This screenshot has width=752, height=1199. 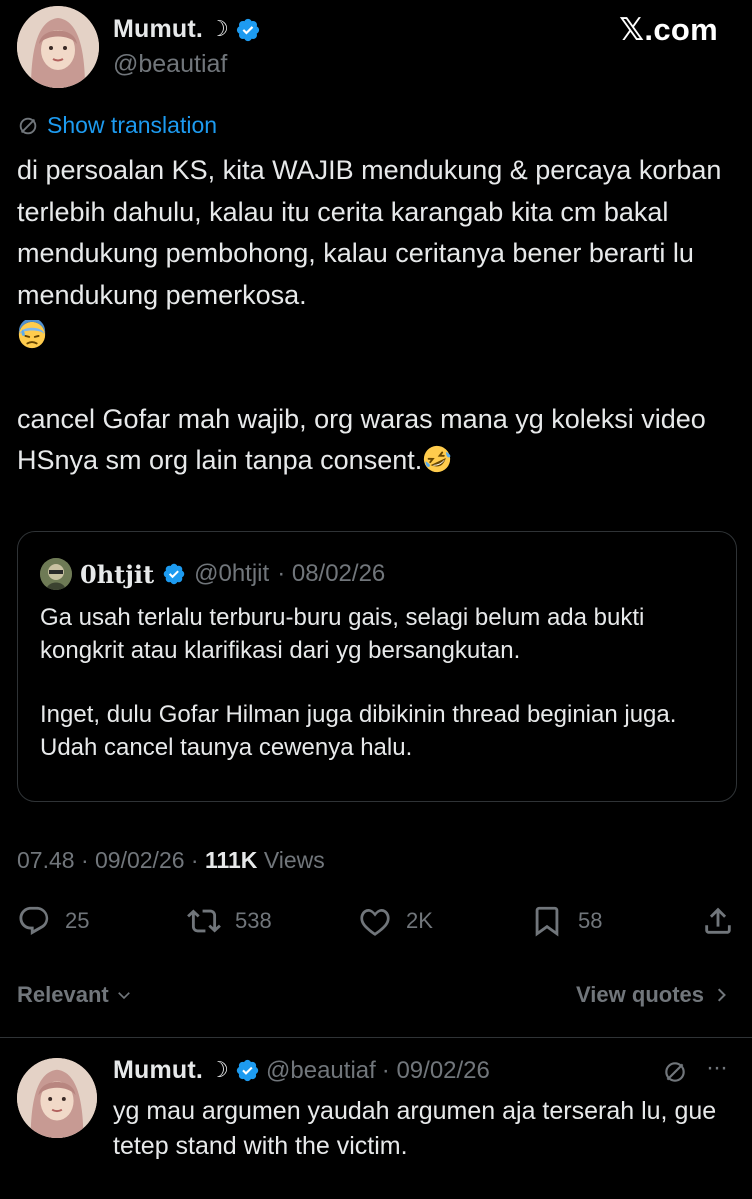 I want to click on quoted-author-avatar, so click(x=56, y=574).